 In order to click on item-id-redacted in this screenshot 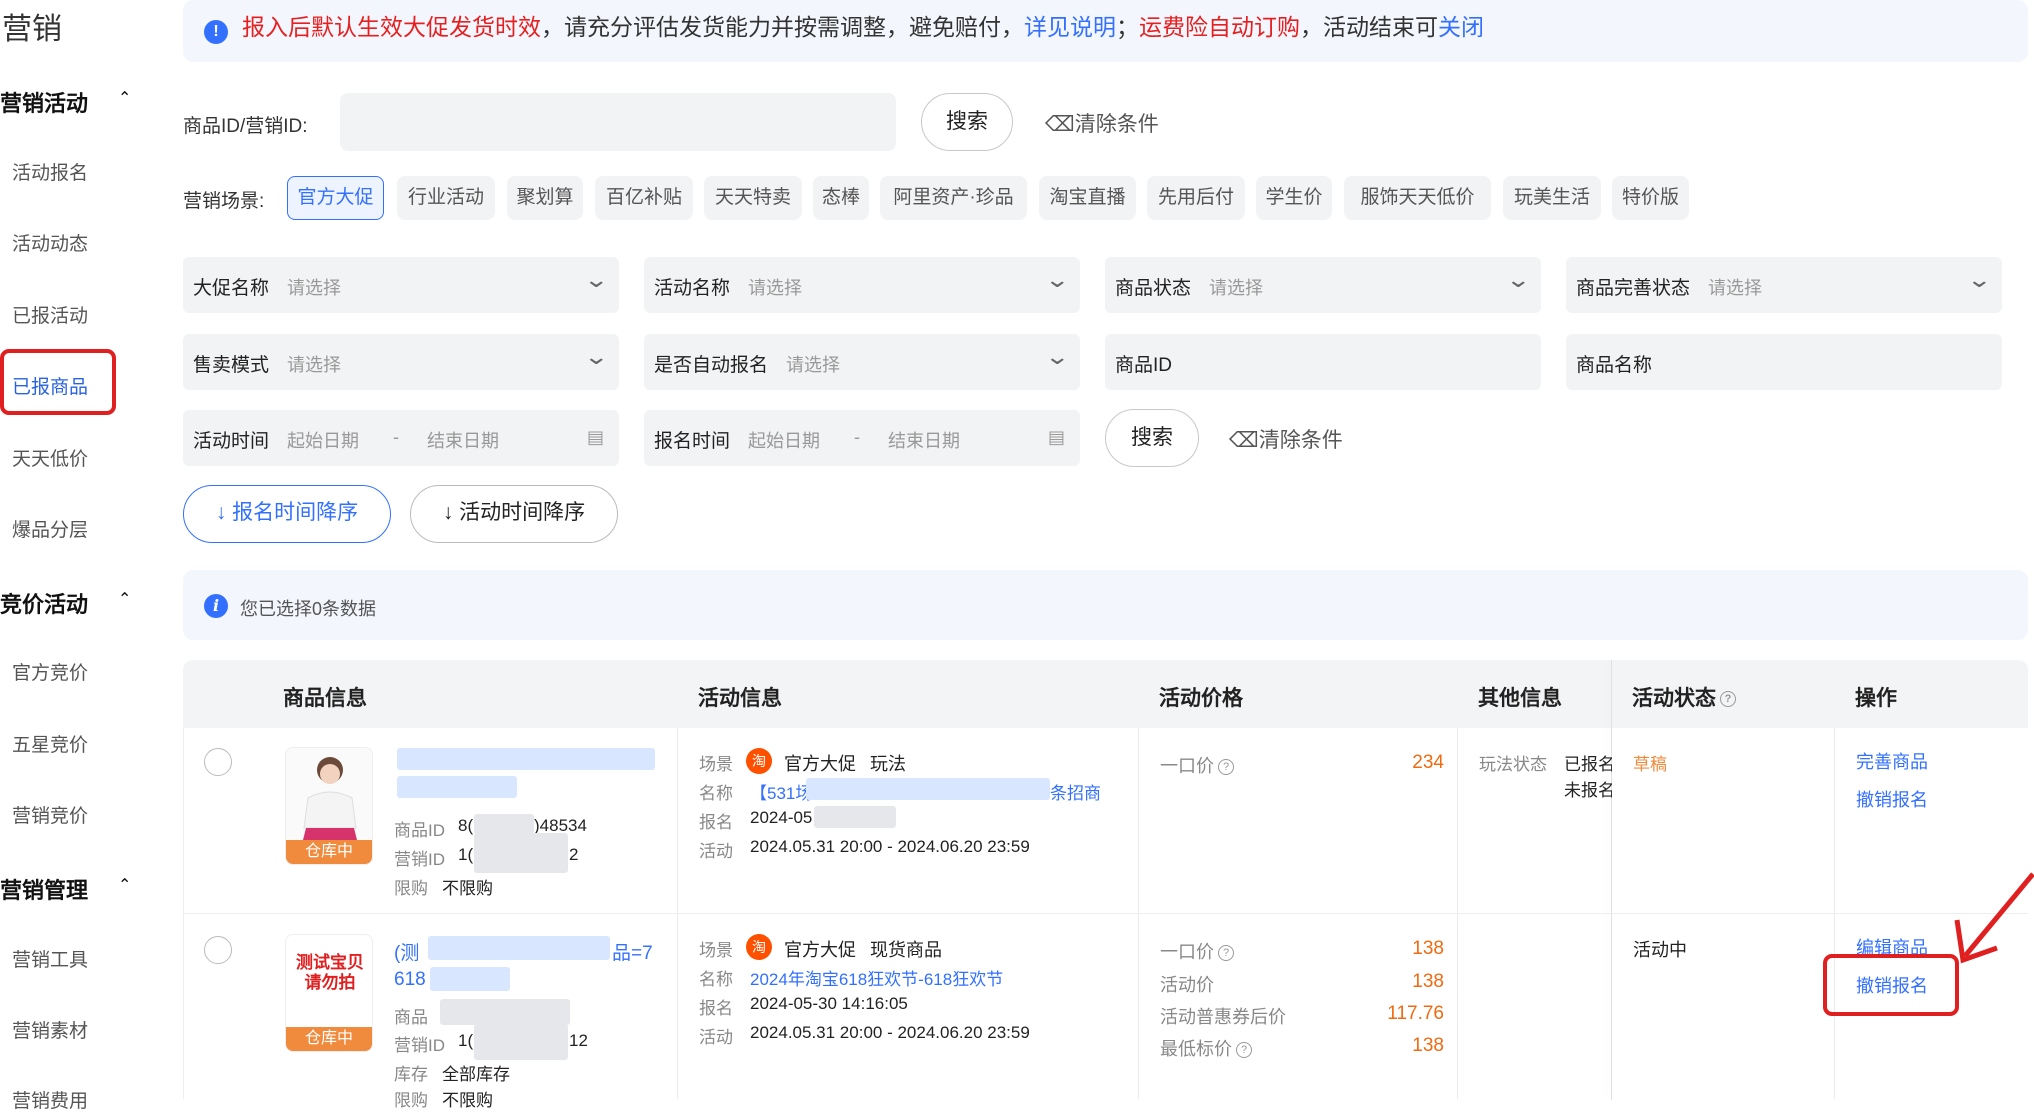, I will do `click(505, 1012)`.